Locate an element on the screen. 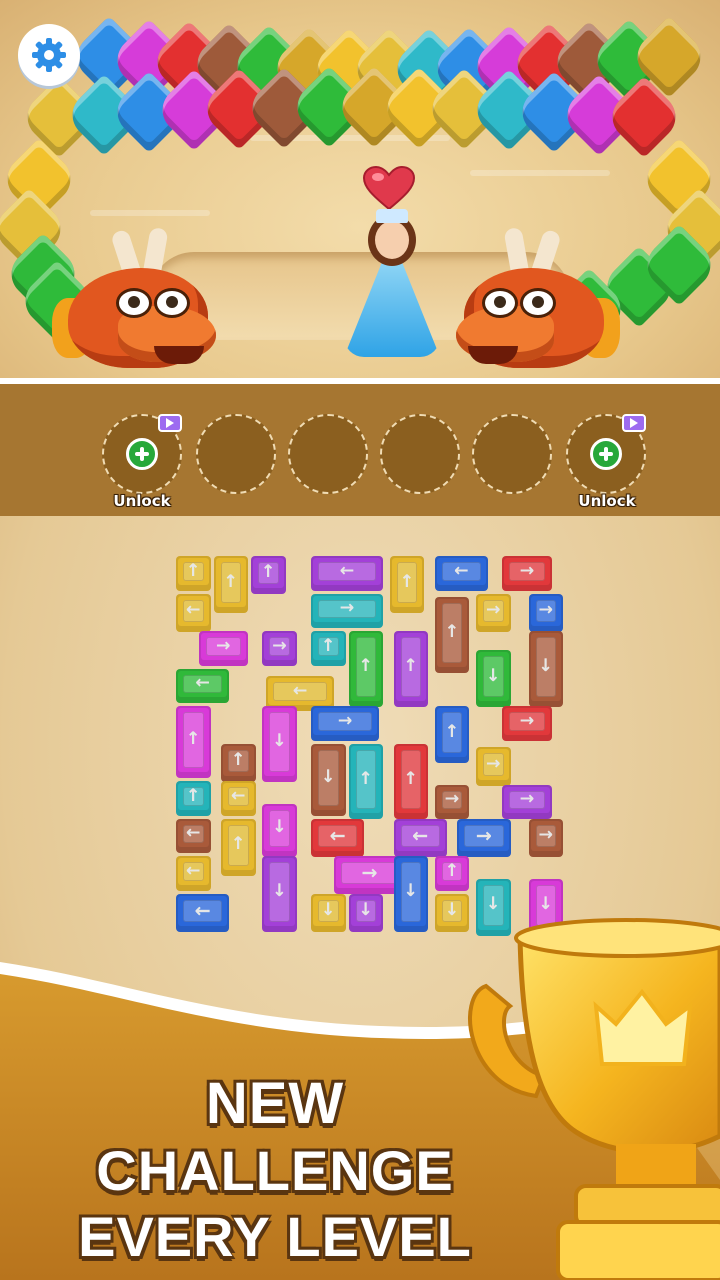 Image resolution: width=720 pixels, height=1280 pixels. promo-line-2: CHALLENGE is located at coordinates (275, 1170).